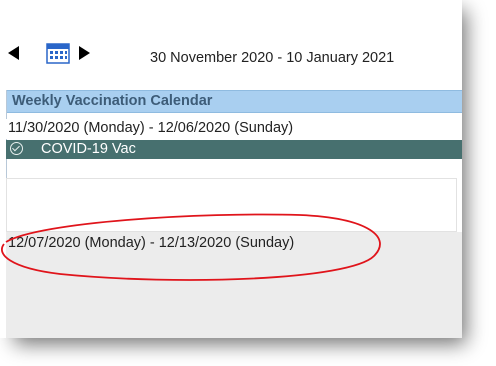  Describe the element at coordinates (58, 53) in the screenshot. I see `calendar-icon` at that location.